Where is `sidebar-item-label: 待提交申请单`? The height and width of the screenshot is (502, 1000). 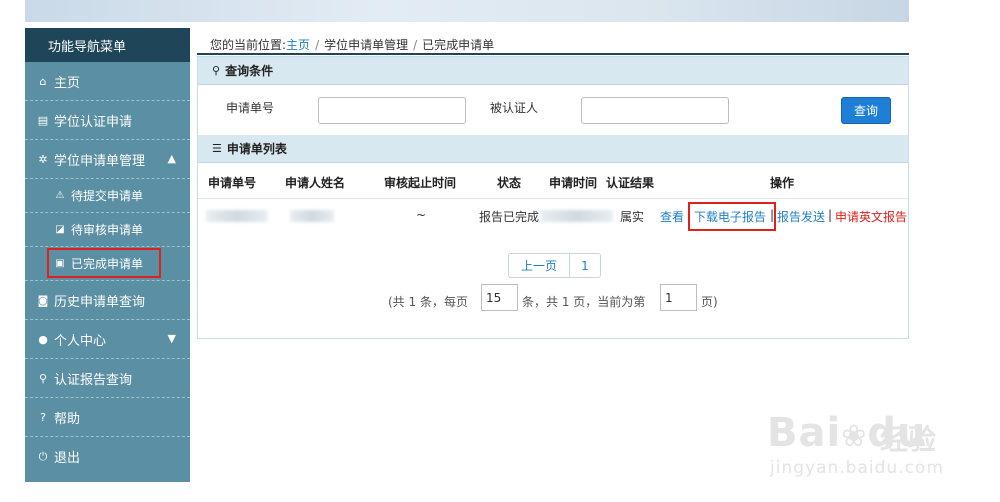 sidebar-item-label: 待提交申请单 is located at coordinates (107, 196).